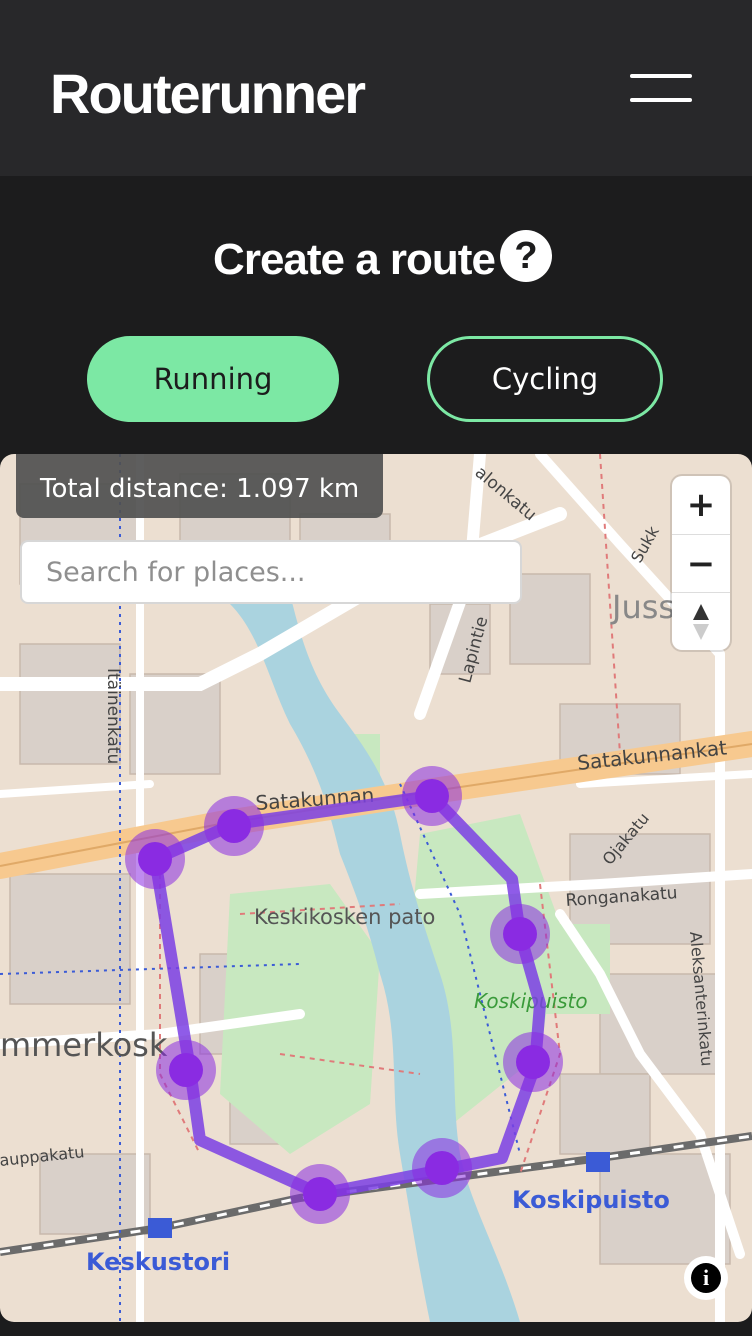 This screenshot has width=752, height=1336. What do you see at coordinates (598, 1162) in the screenshot?
I see `koskipuisto-stop-marker` at bounding box center [598, 1162].